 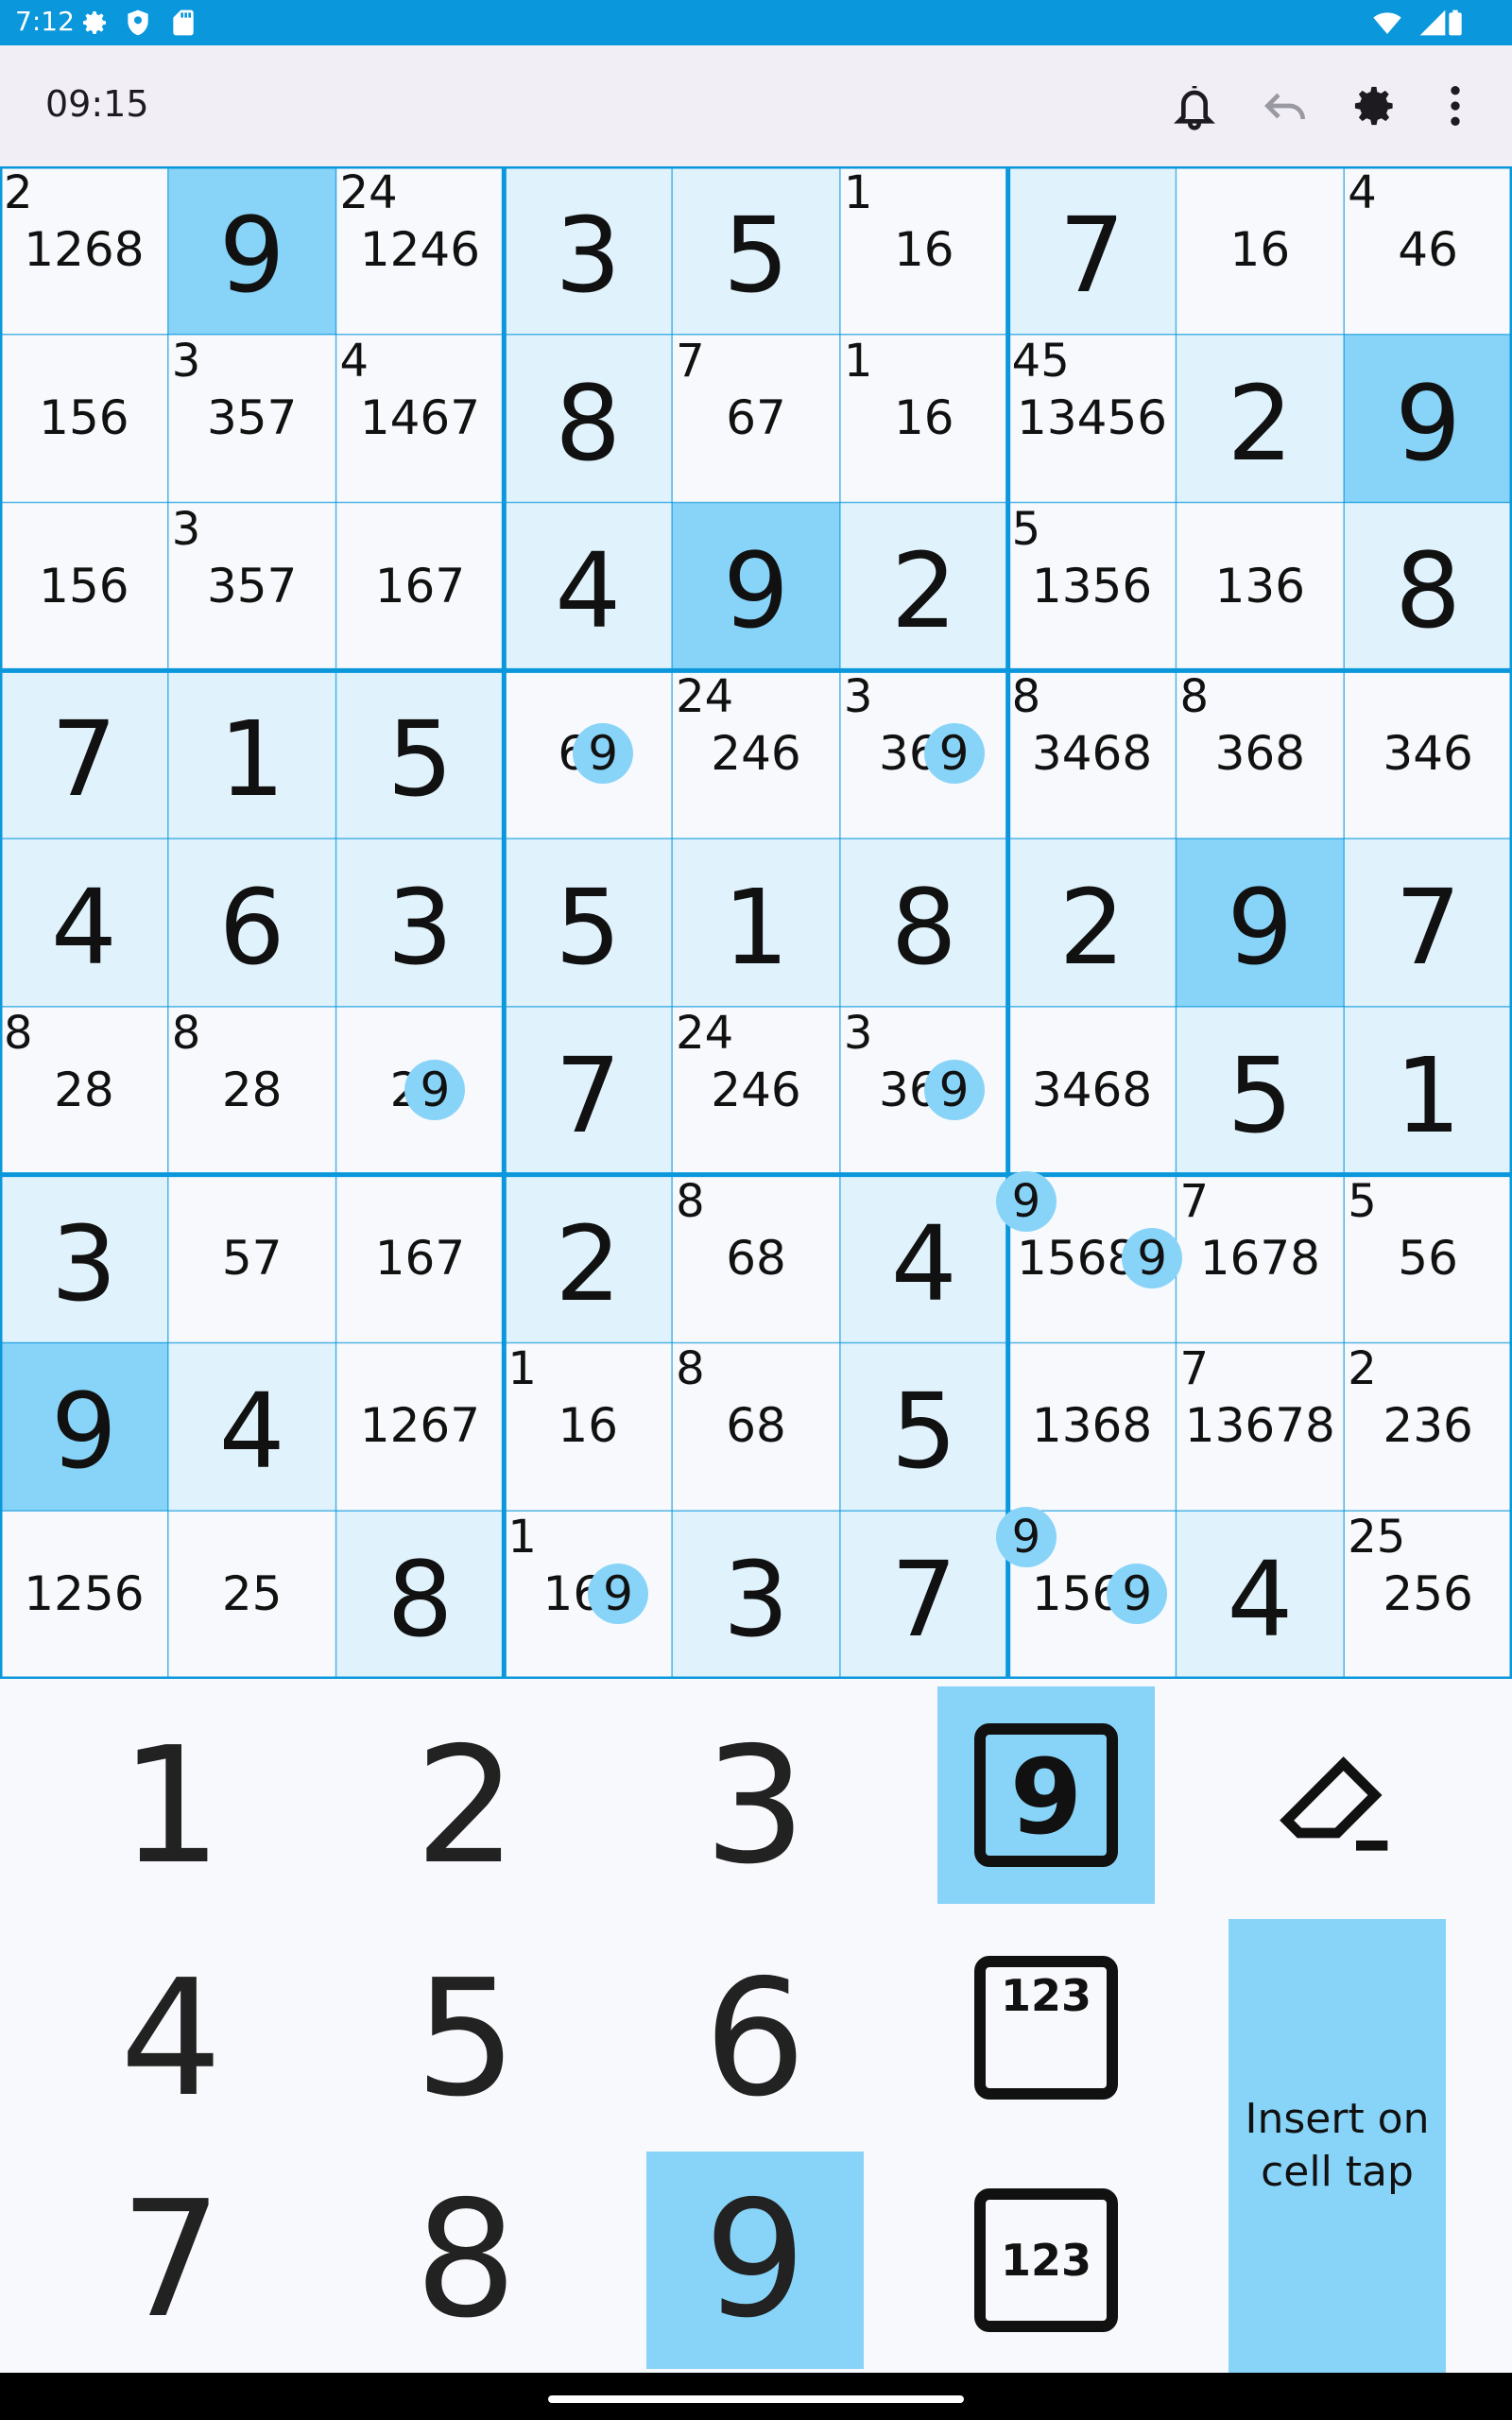 What do you see at coordinates (756, 419) in the screenshot?
I see `cell-r2c5: 7 67` at bounding box center [756, 419].